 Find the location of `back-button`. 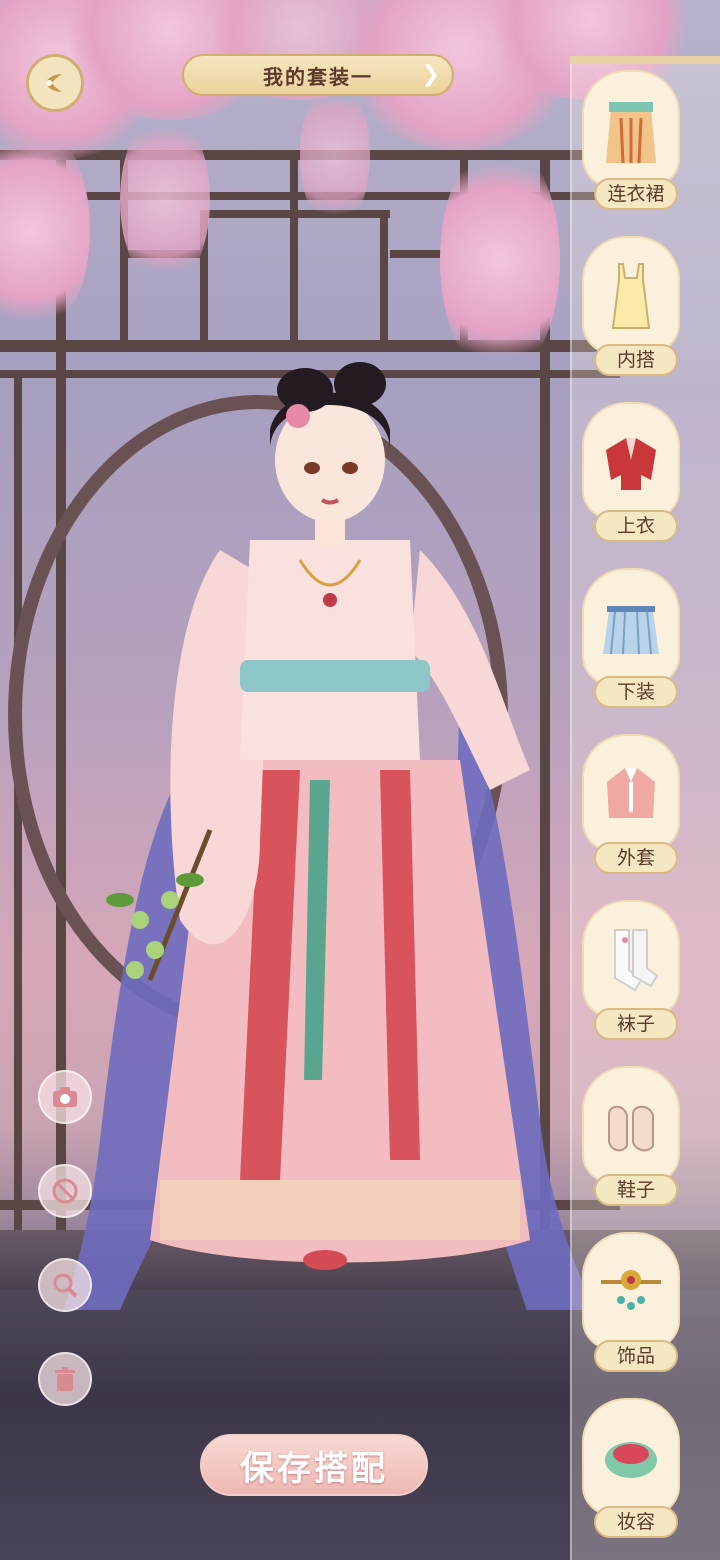

back-button is located at coordinates (55, 83).